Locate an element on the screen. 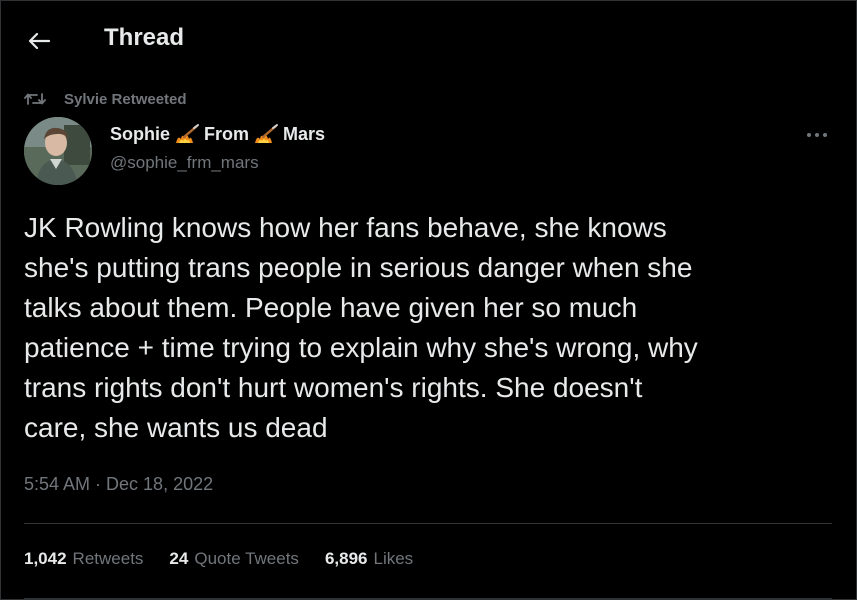  quote-tweets-label: Quote Tweets is located at coordinates (246, 558).